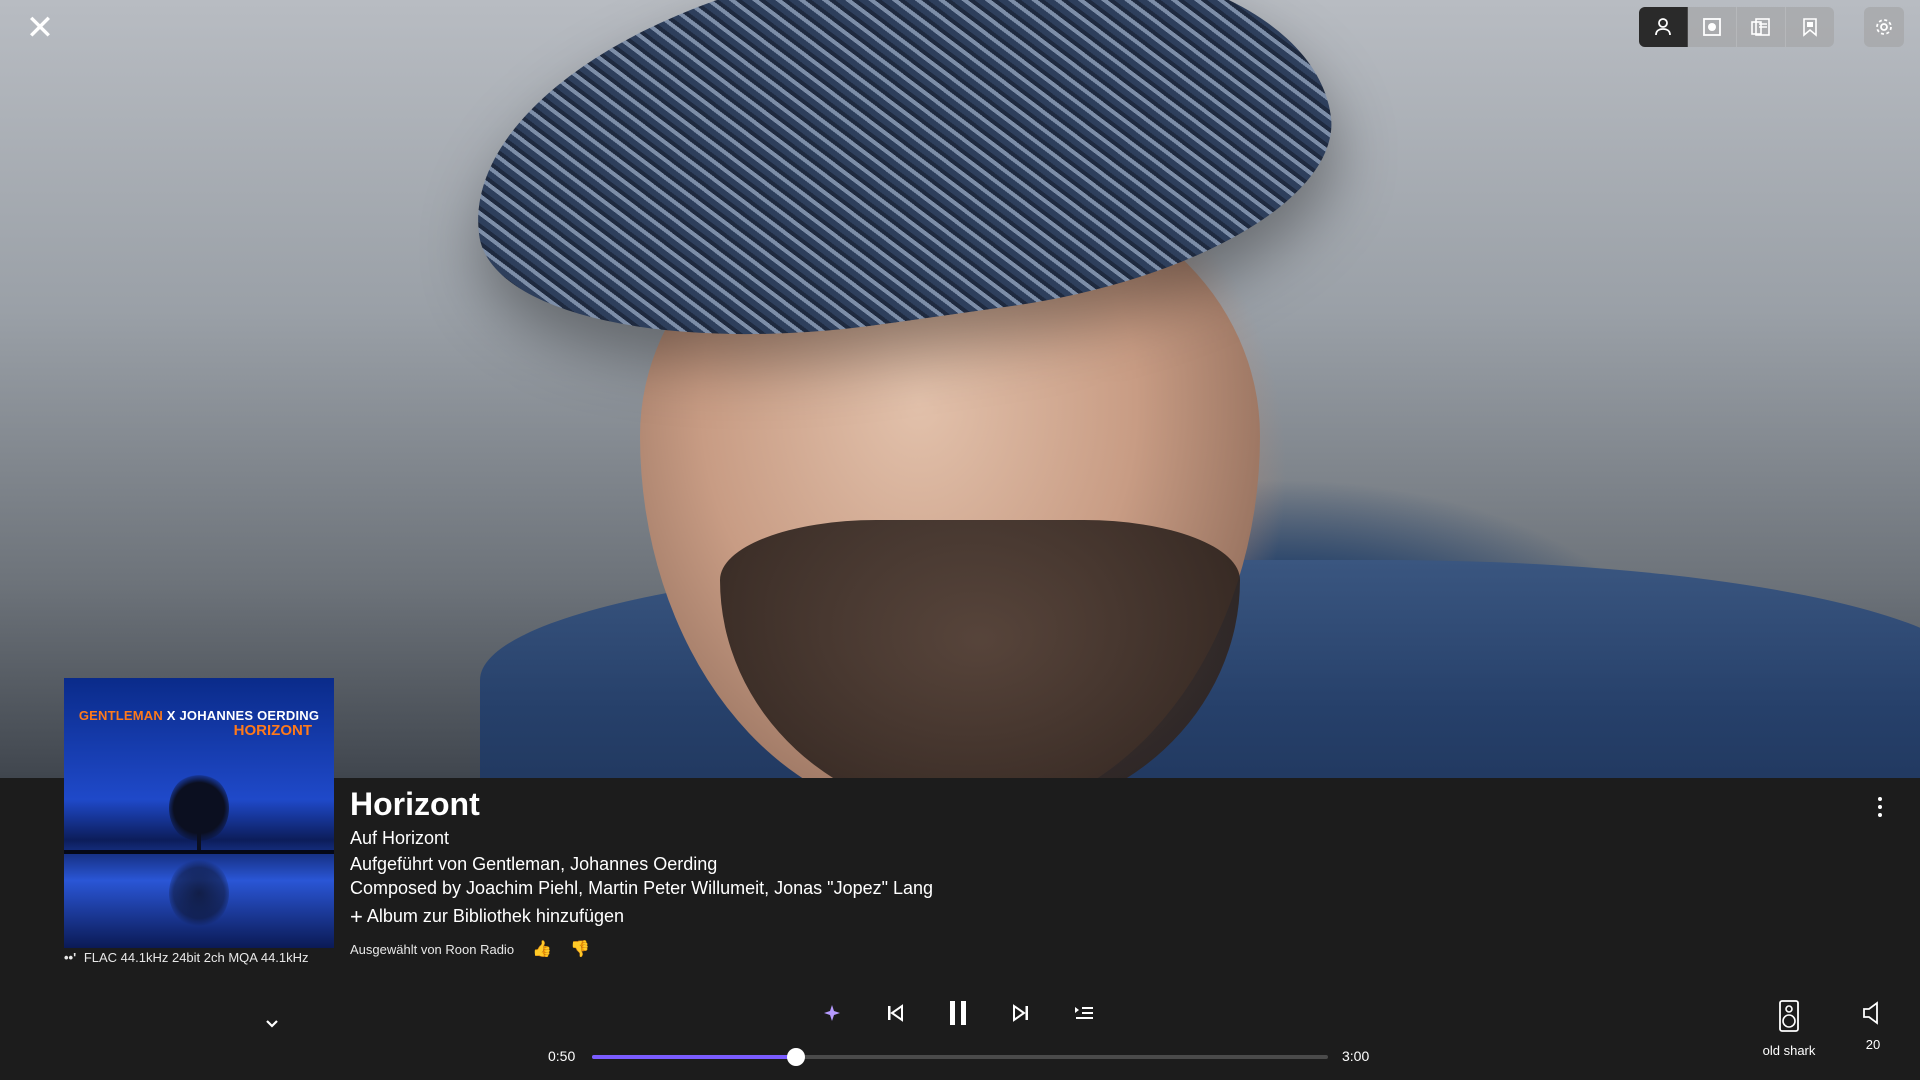 This screenshot has height=1080, width=1920. Describe the element at coordinates (960, 1057) in the screenshot. I see `seek-bar` at that location.